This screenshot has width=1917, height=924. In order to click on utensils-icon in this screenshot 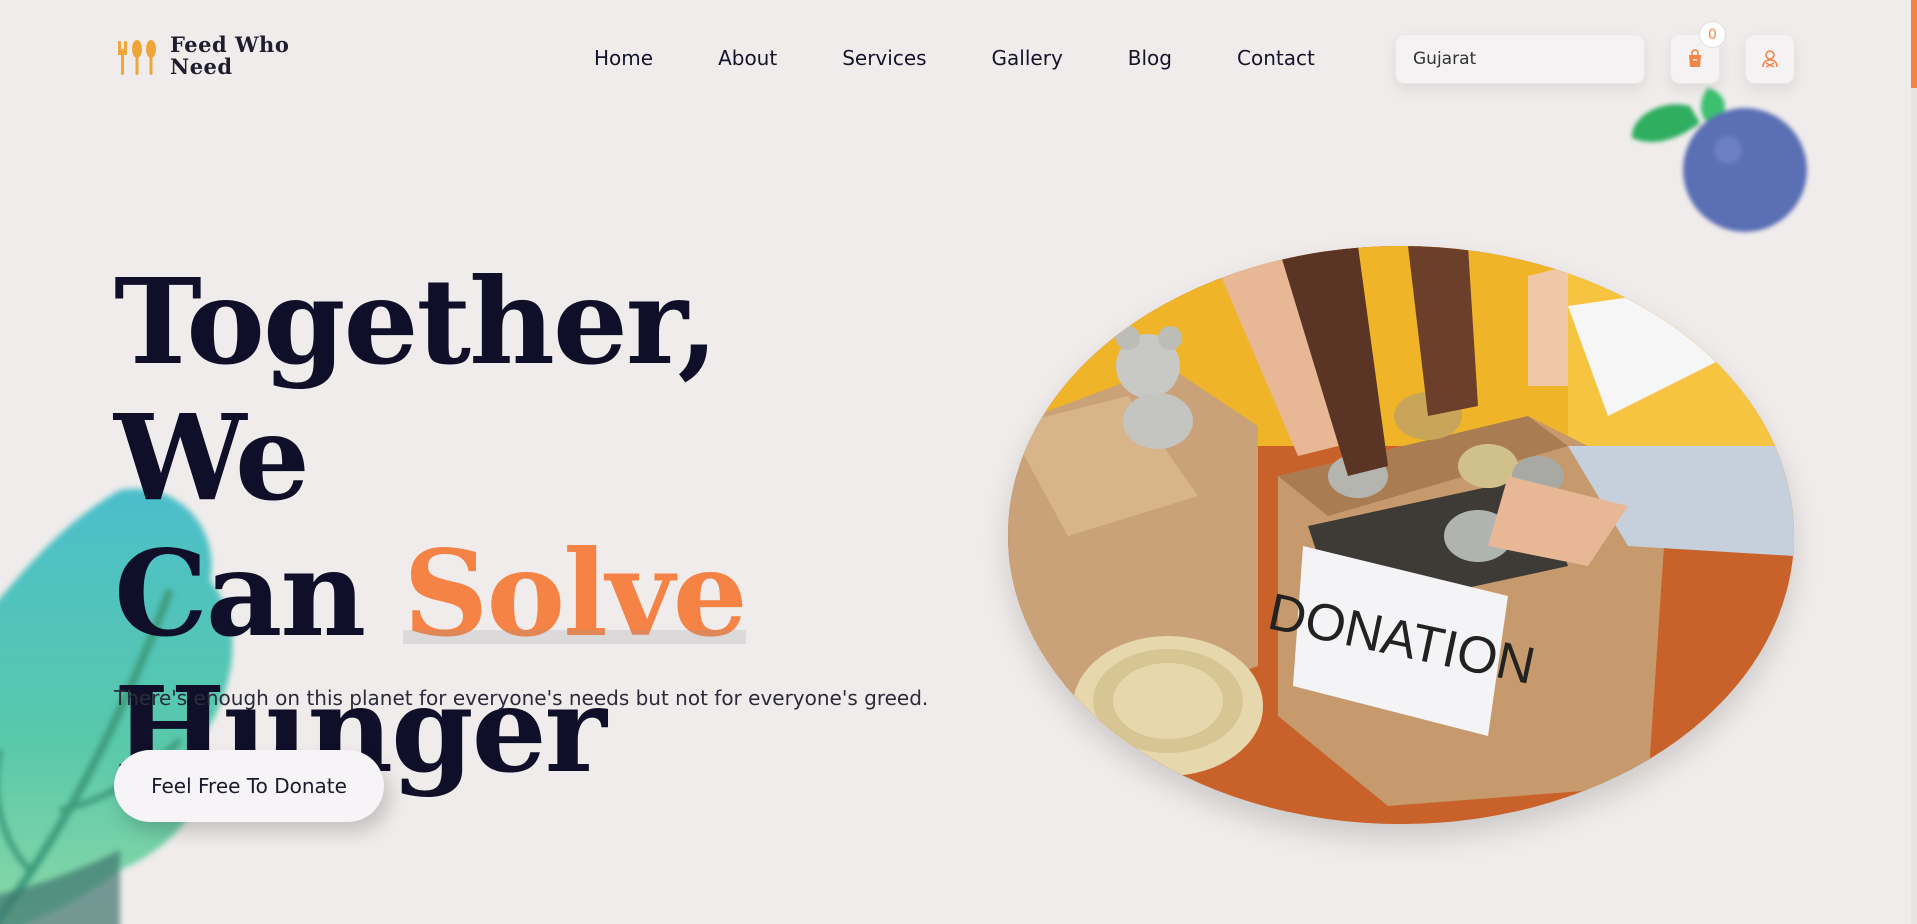, I will do `click(137, 57)`.